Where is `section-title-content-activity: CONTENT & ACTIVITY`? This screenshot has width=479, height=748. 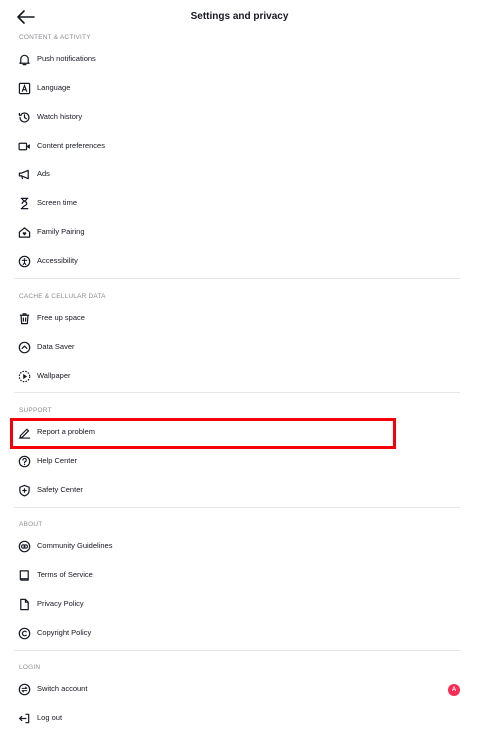
section-title-content-activity: CONTENT & ACTIVITY is located at coordinates (55, 37).